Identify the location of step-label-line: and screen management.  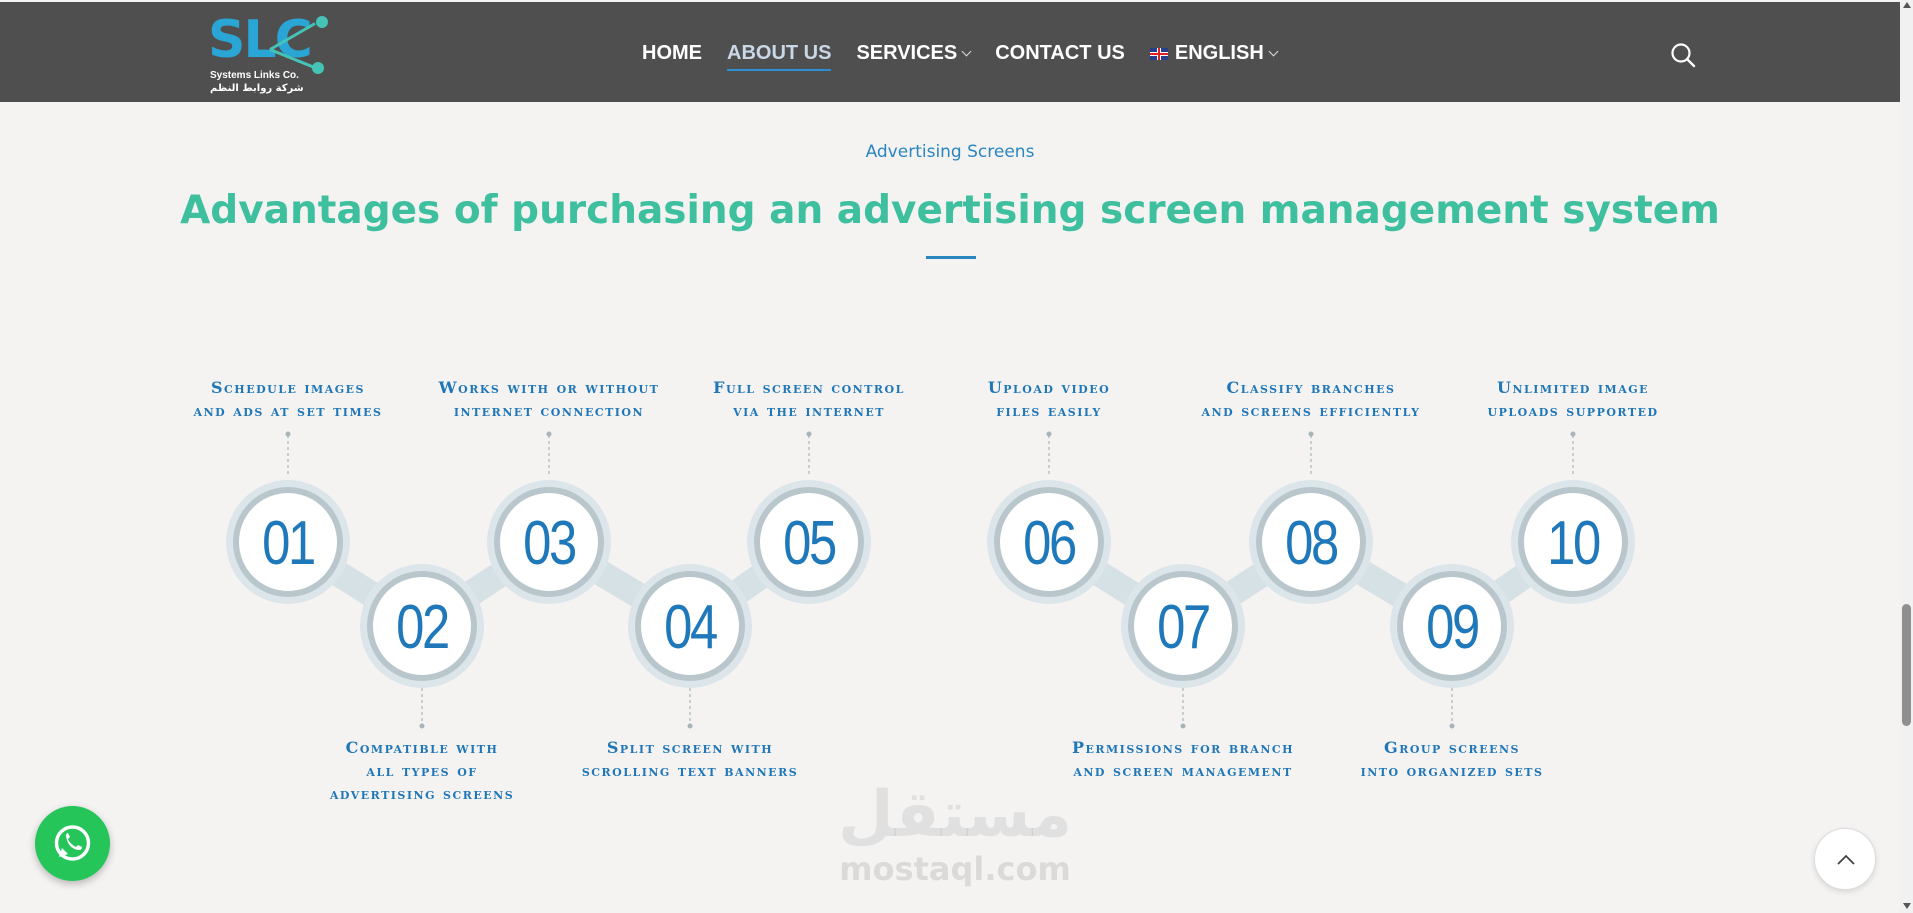
(1183, 770).